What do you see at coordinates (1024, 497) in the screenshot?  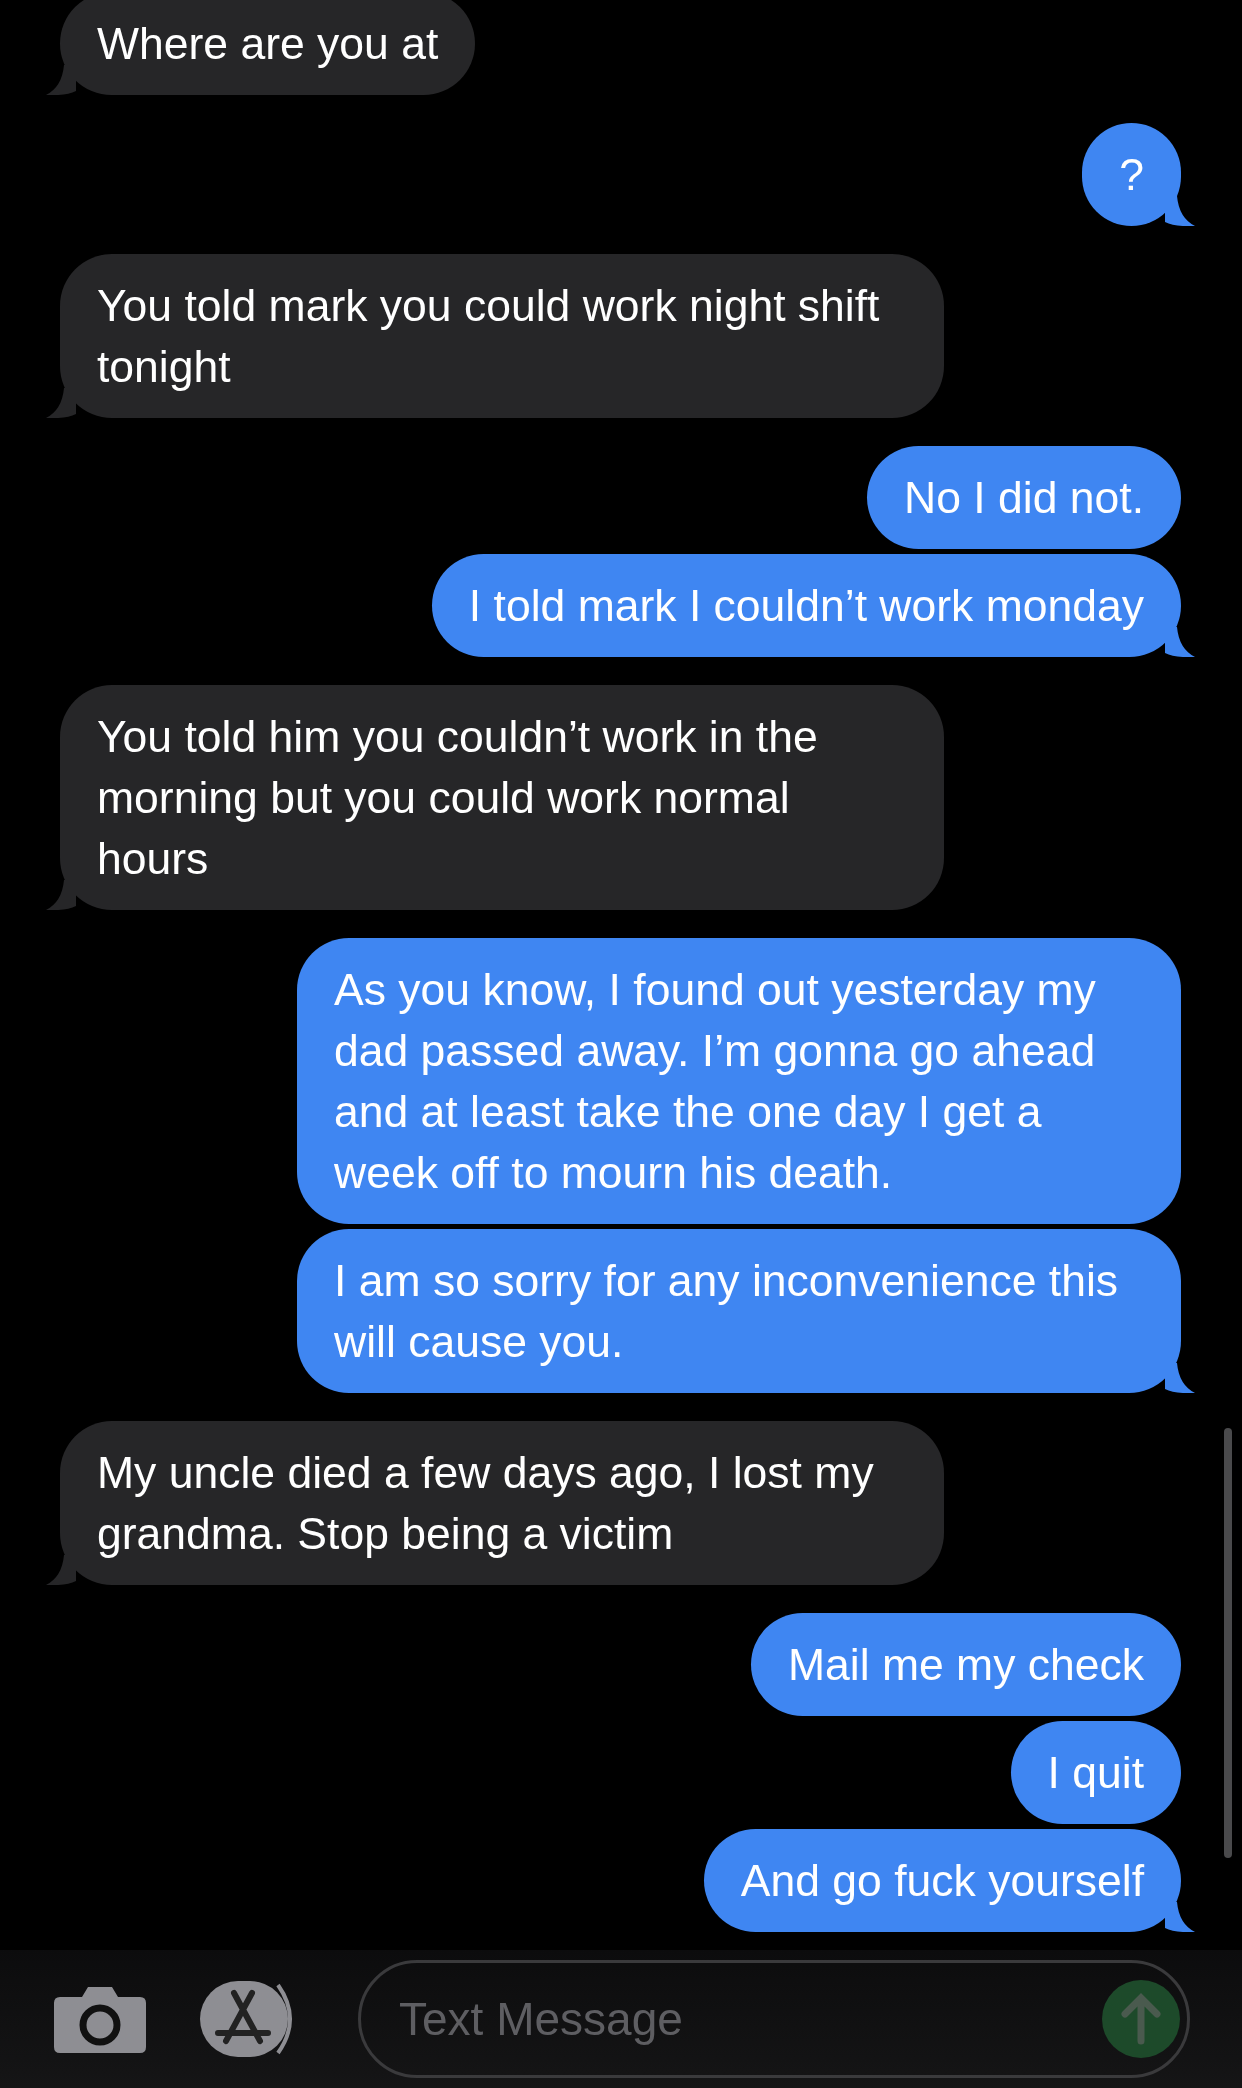 I see `sent-message: No I did not.` at bounding box center [1024, 497].